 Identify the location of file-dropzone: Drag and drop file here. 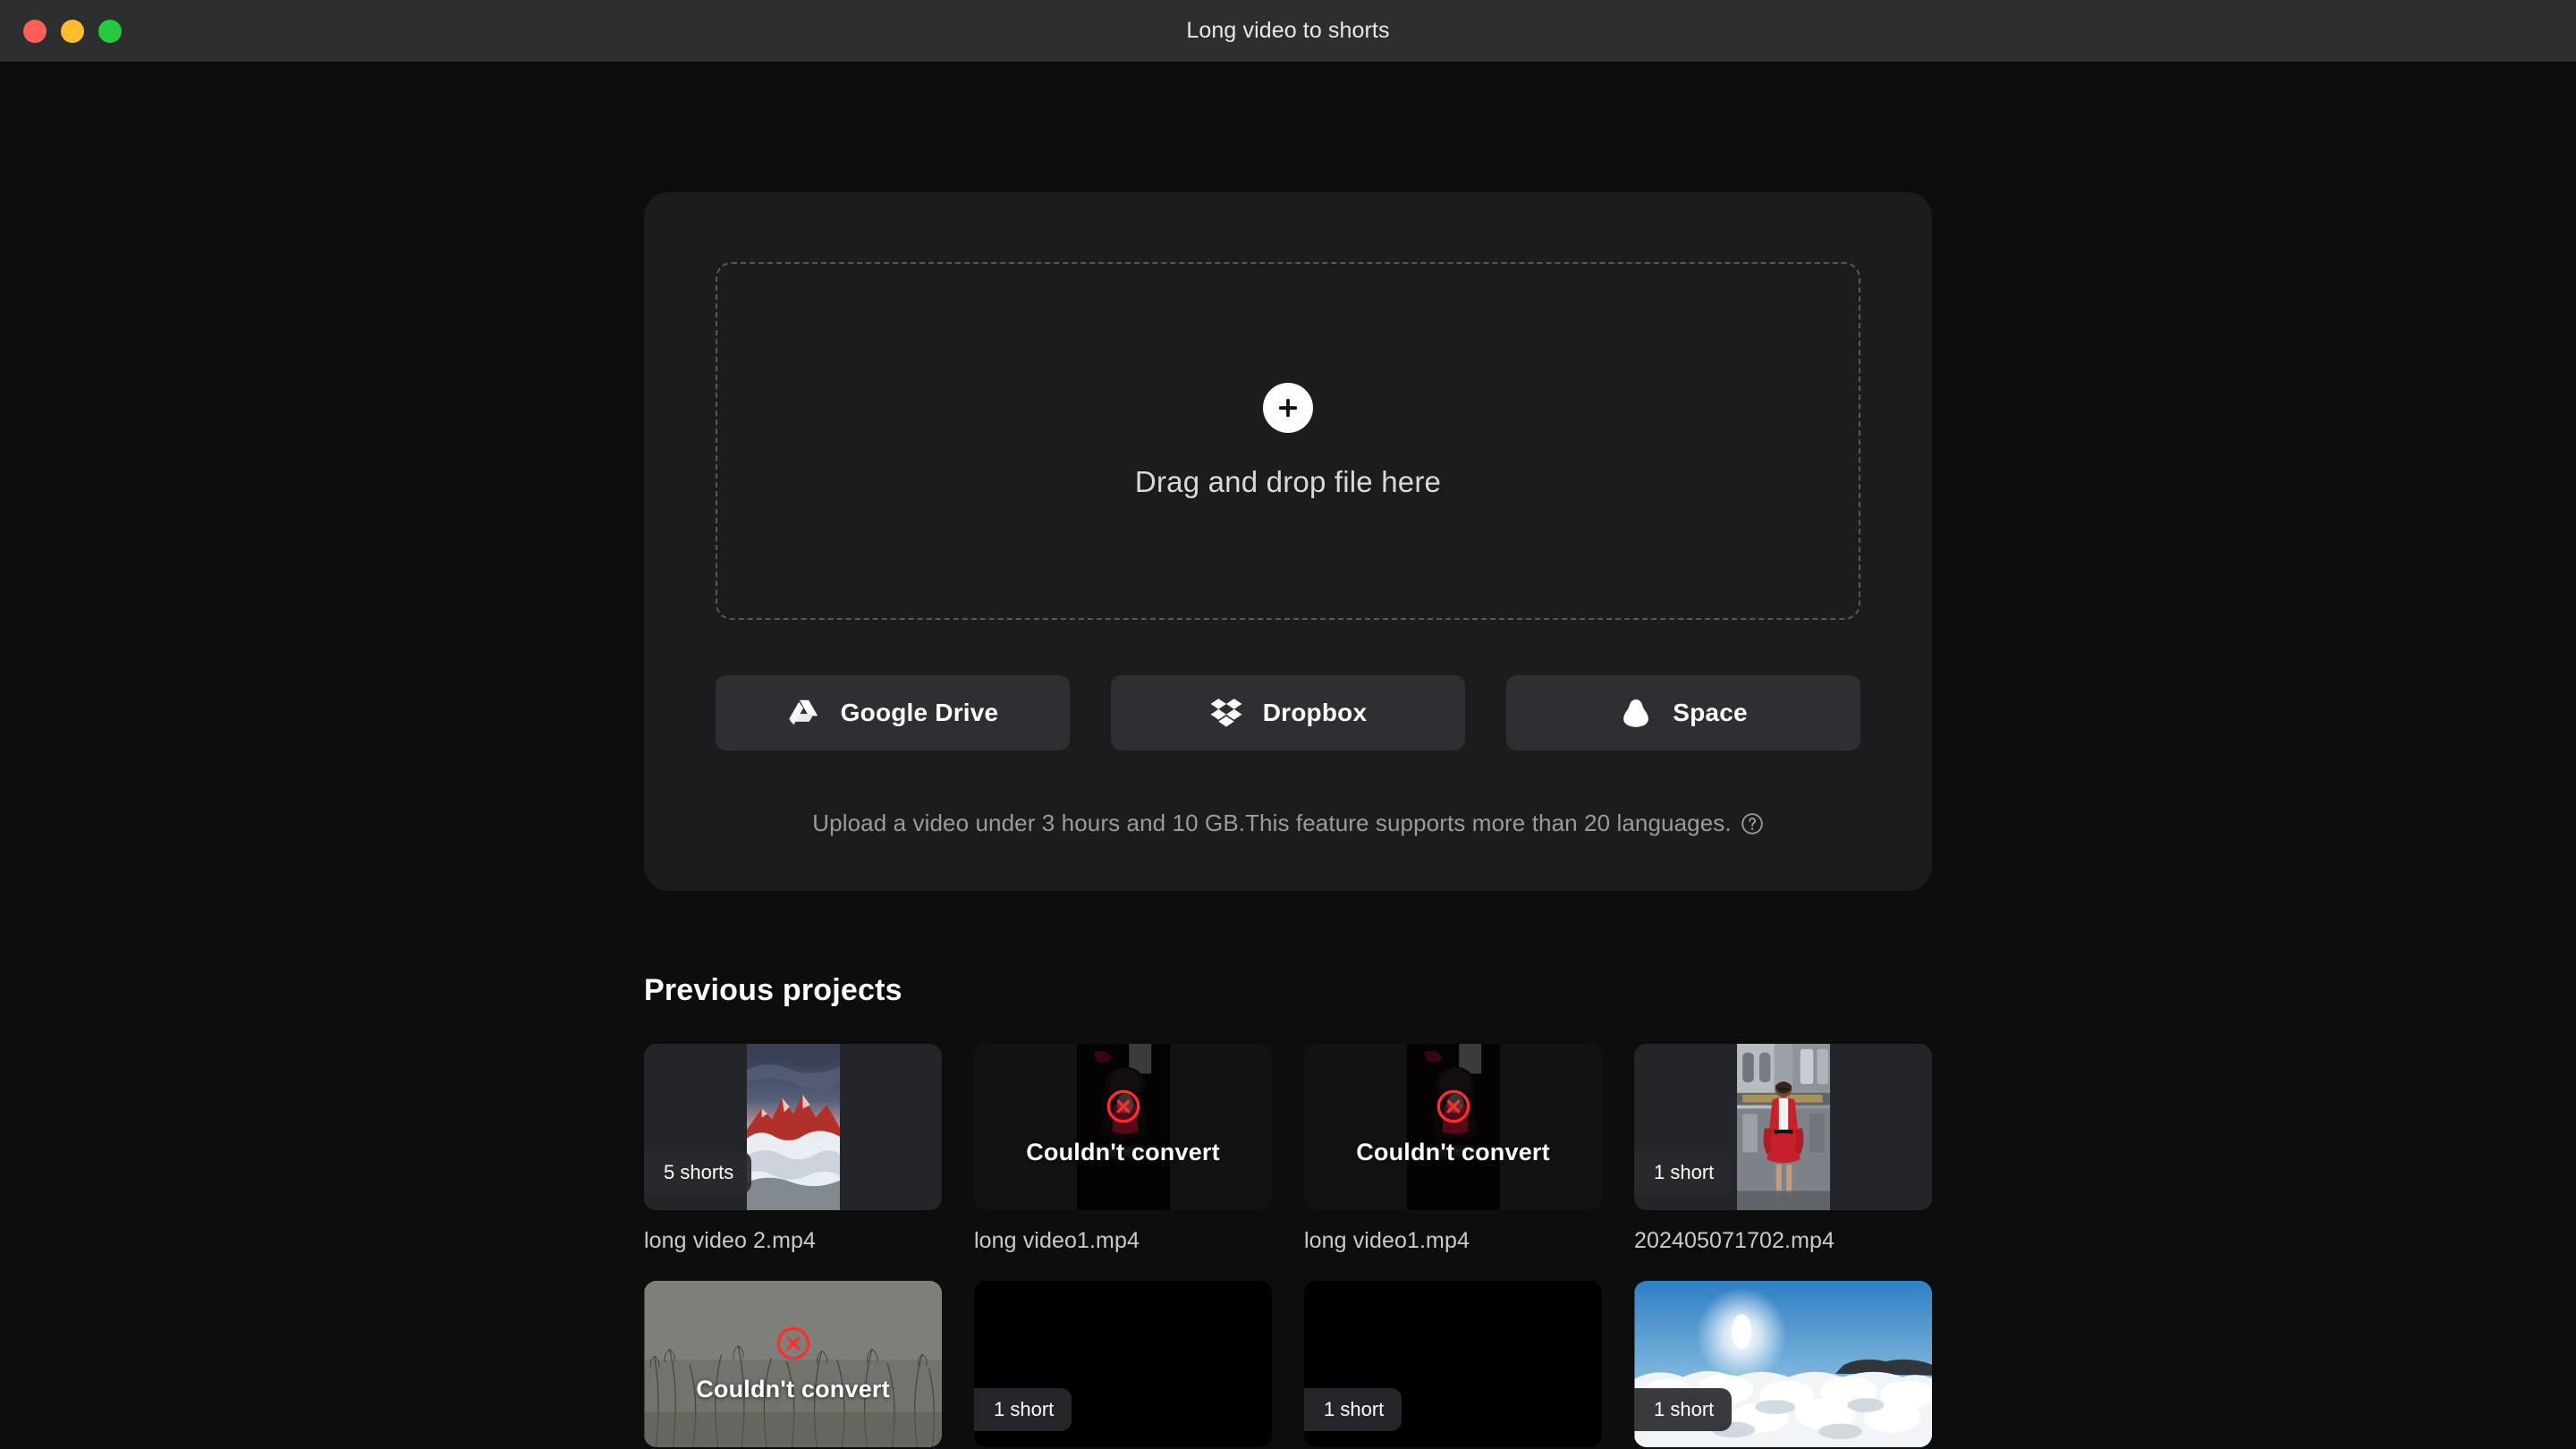
(1288, 441).